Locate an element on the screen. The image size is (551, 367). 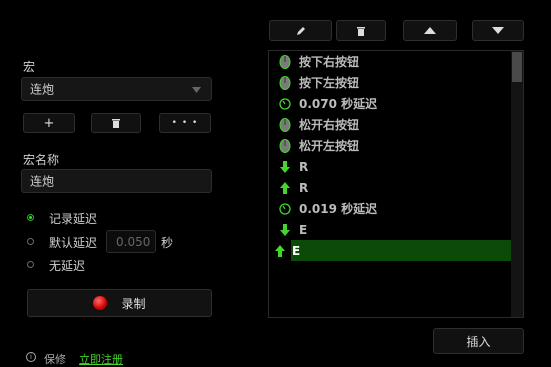
default-delay-value: 0.050 is located at coordinates (133, 241).